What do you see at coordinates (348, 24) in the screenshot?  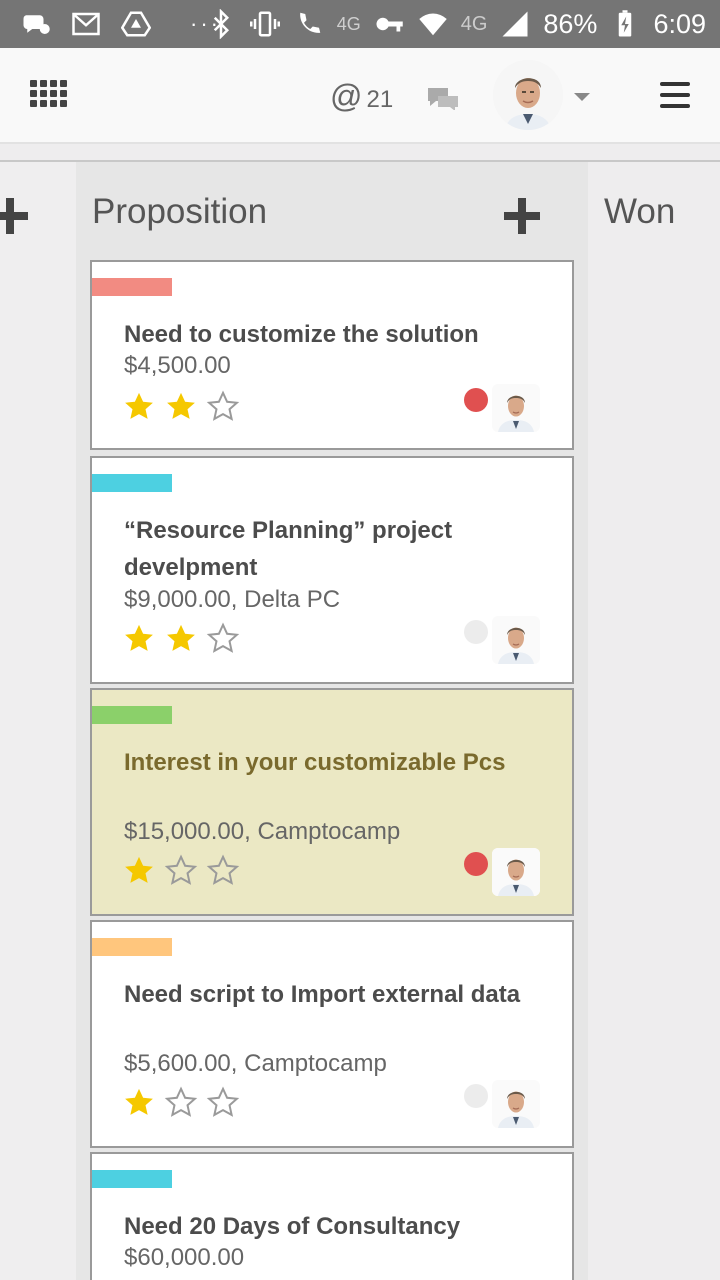 I see `network-label-small: 4G` at bounding box center [348, 24].